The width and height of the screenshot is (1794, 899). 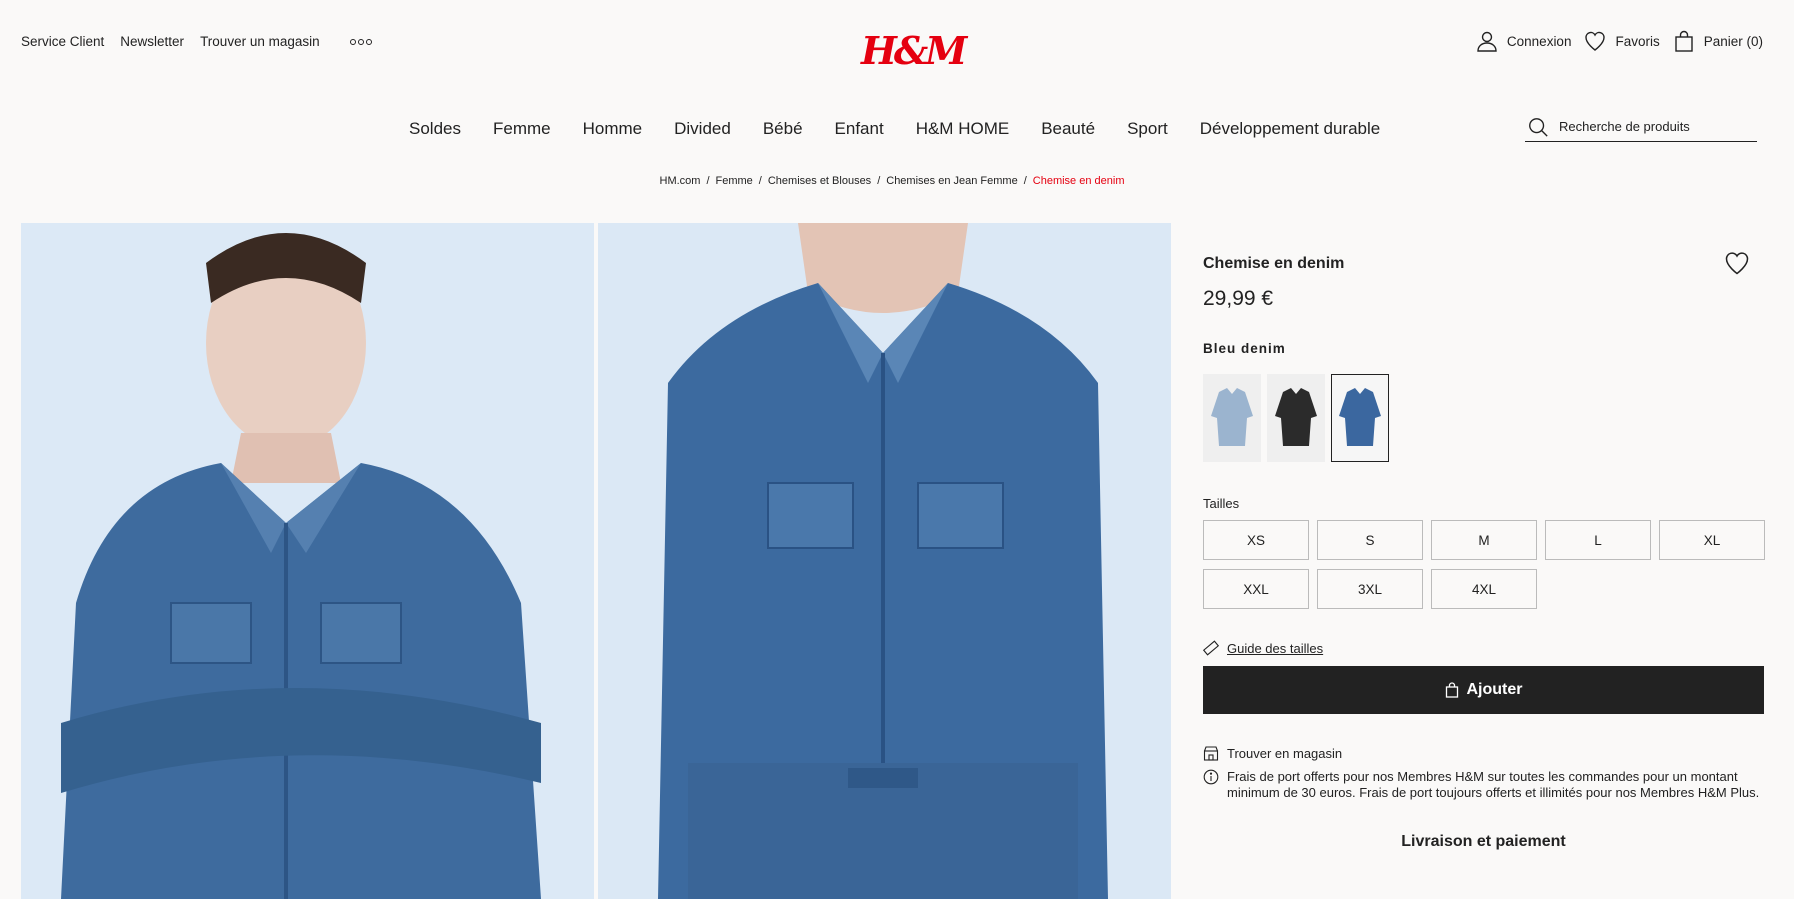 What do you see at coordinates (260, 41) in the screenshot?
I see `find-store-link: Trouver un magasin` at bounding box center [260, 41].